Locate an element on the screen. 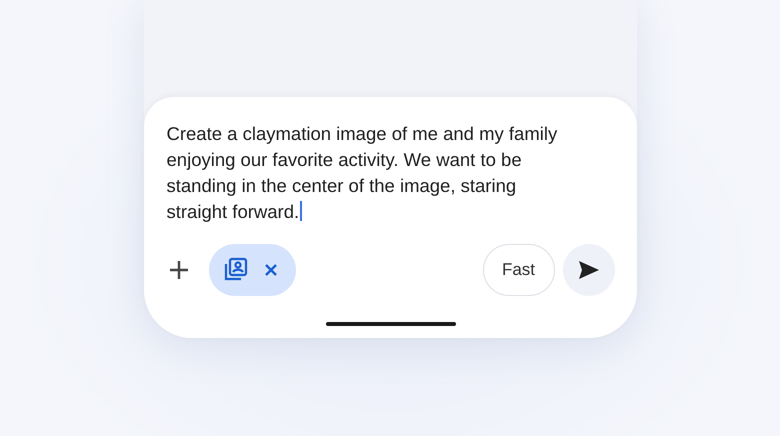 The height and width of the screenshot is (436, 780). mode-button: Fast is located at coordinates (518, 270).